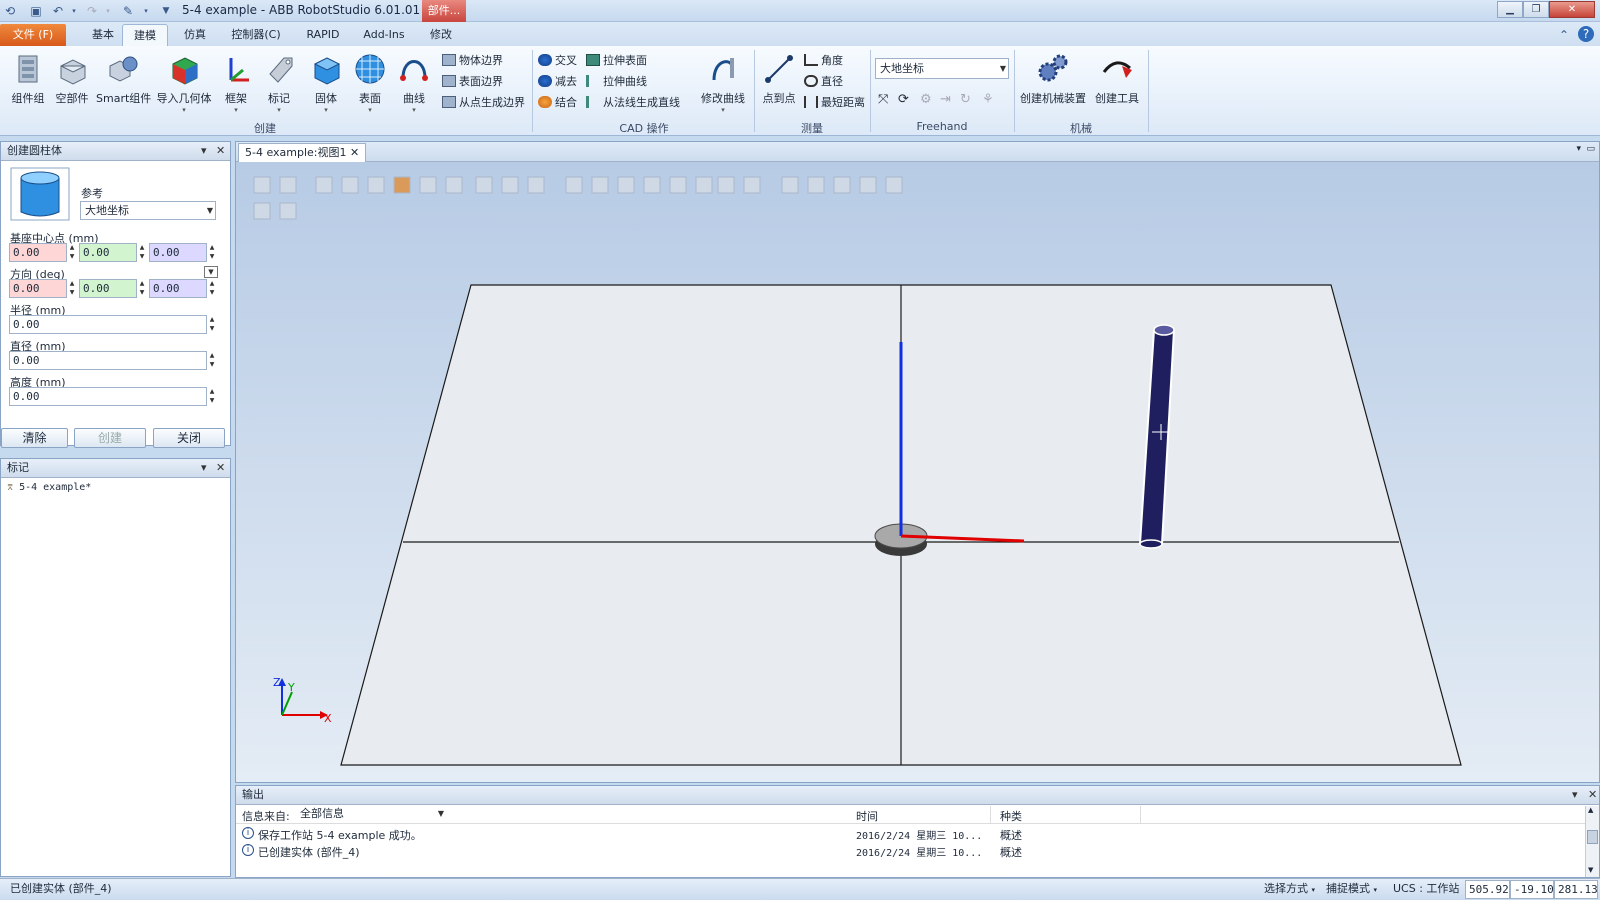 The height and width of the screenshot is (900, 1600). Describe the element at coordinates (867, 816) in the screenshot. I see `column-time: 时间` at that location.